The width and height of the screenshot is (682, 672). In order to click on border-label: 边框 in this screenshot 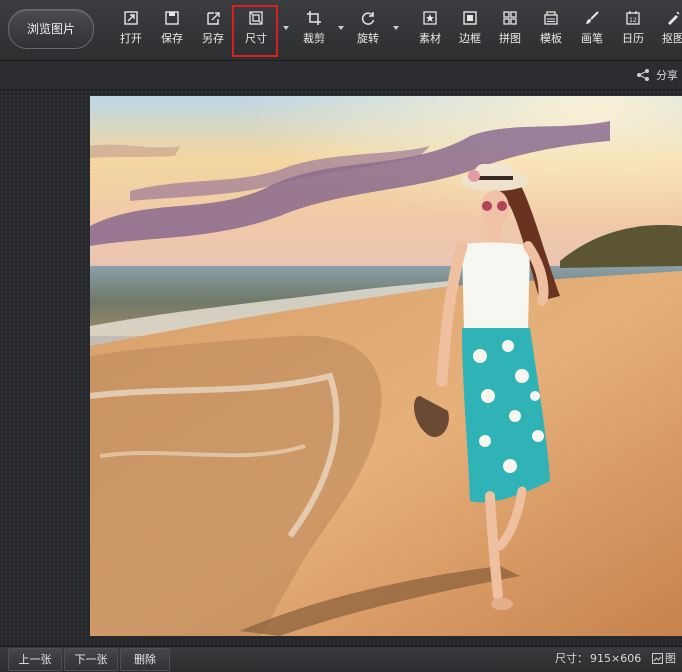, I will do `click(470, 38)`.